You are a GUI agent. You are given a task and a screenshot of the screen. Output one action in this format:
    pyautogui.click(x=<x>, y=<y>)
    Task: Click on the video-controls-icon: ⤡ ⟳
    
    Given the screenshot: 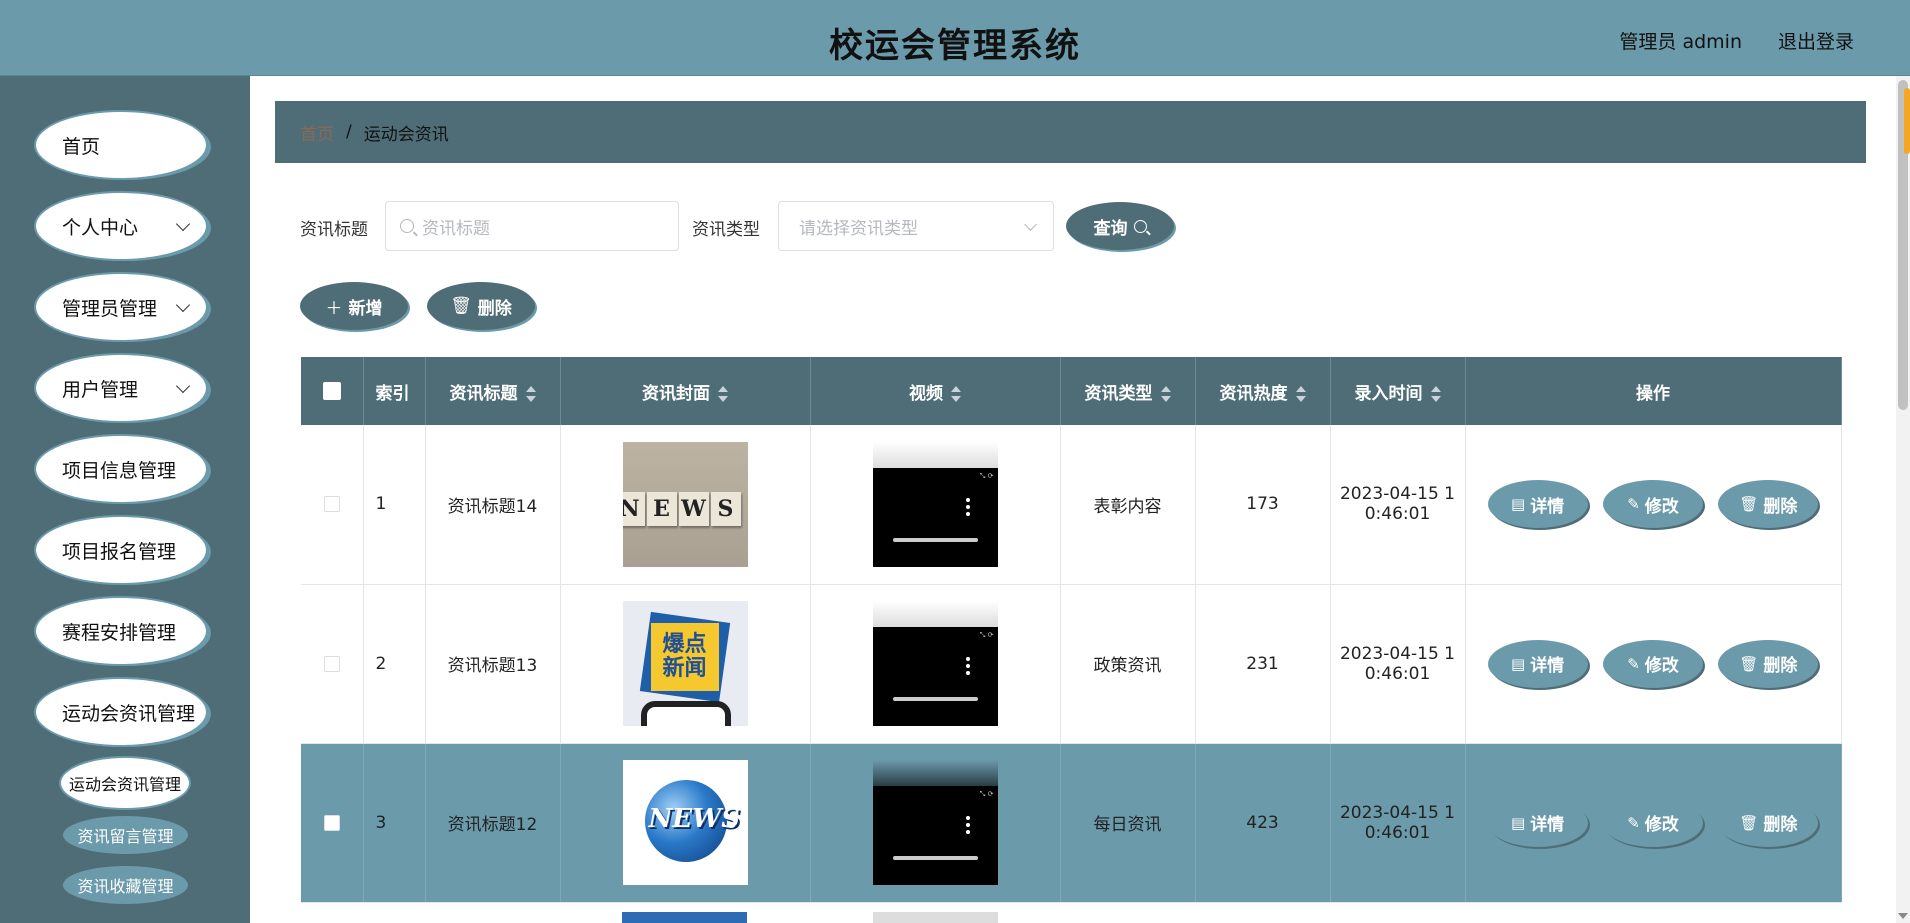 What is the action you would take?
    pyautogui.click(x=986, y=635)
    